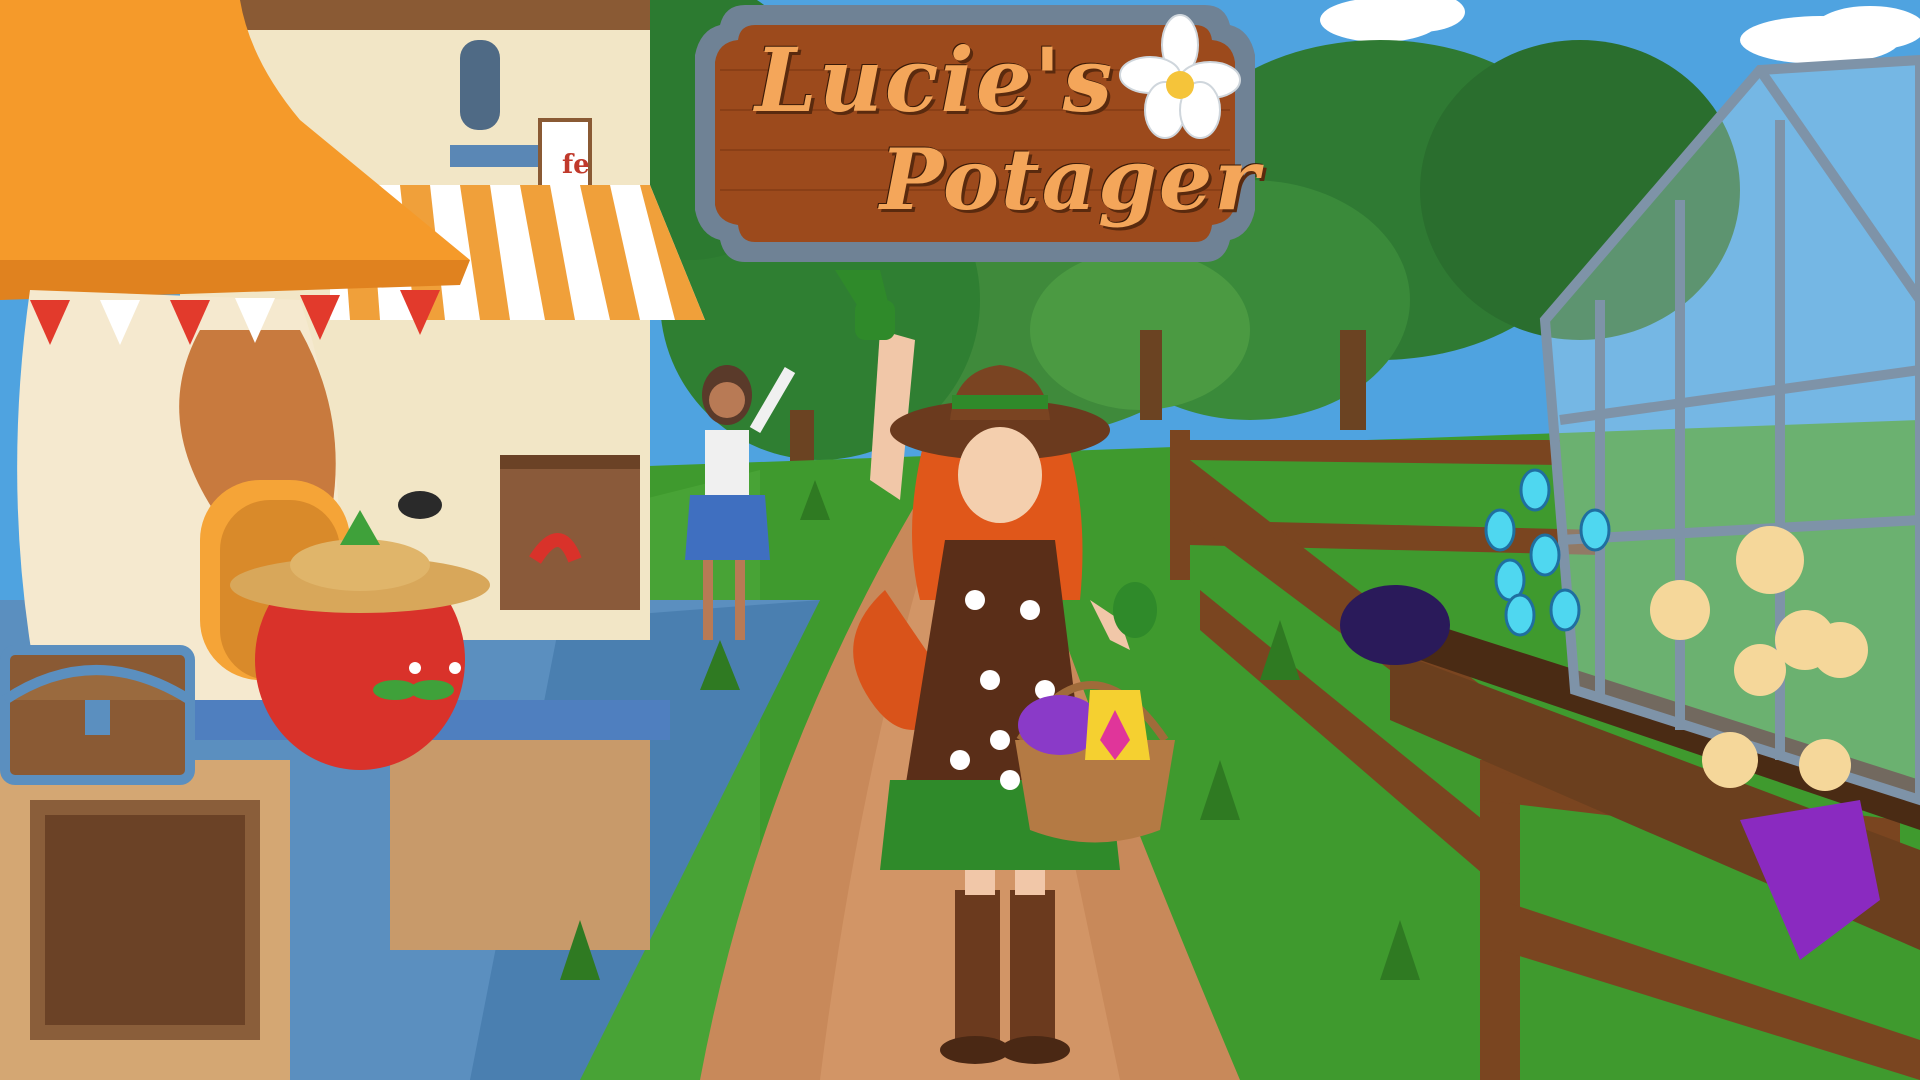  Describe the element at coordinates (420, 505) in the screenshot. I see `crow` at that location.